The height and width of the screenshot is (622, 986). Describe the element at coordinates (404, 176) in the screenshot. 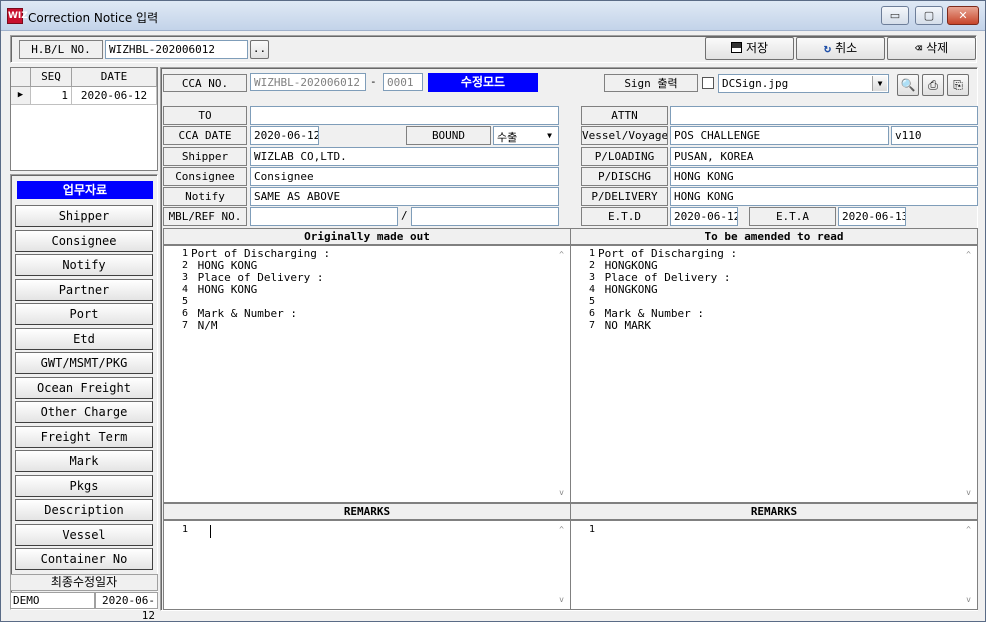

I see `consignee-input: Consignee` at that location.